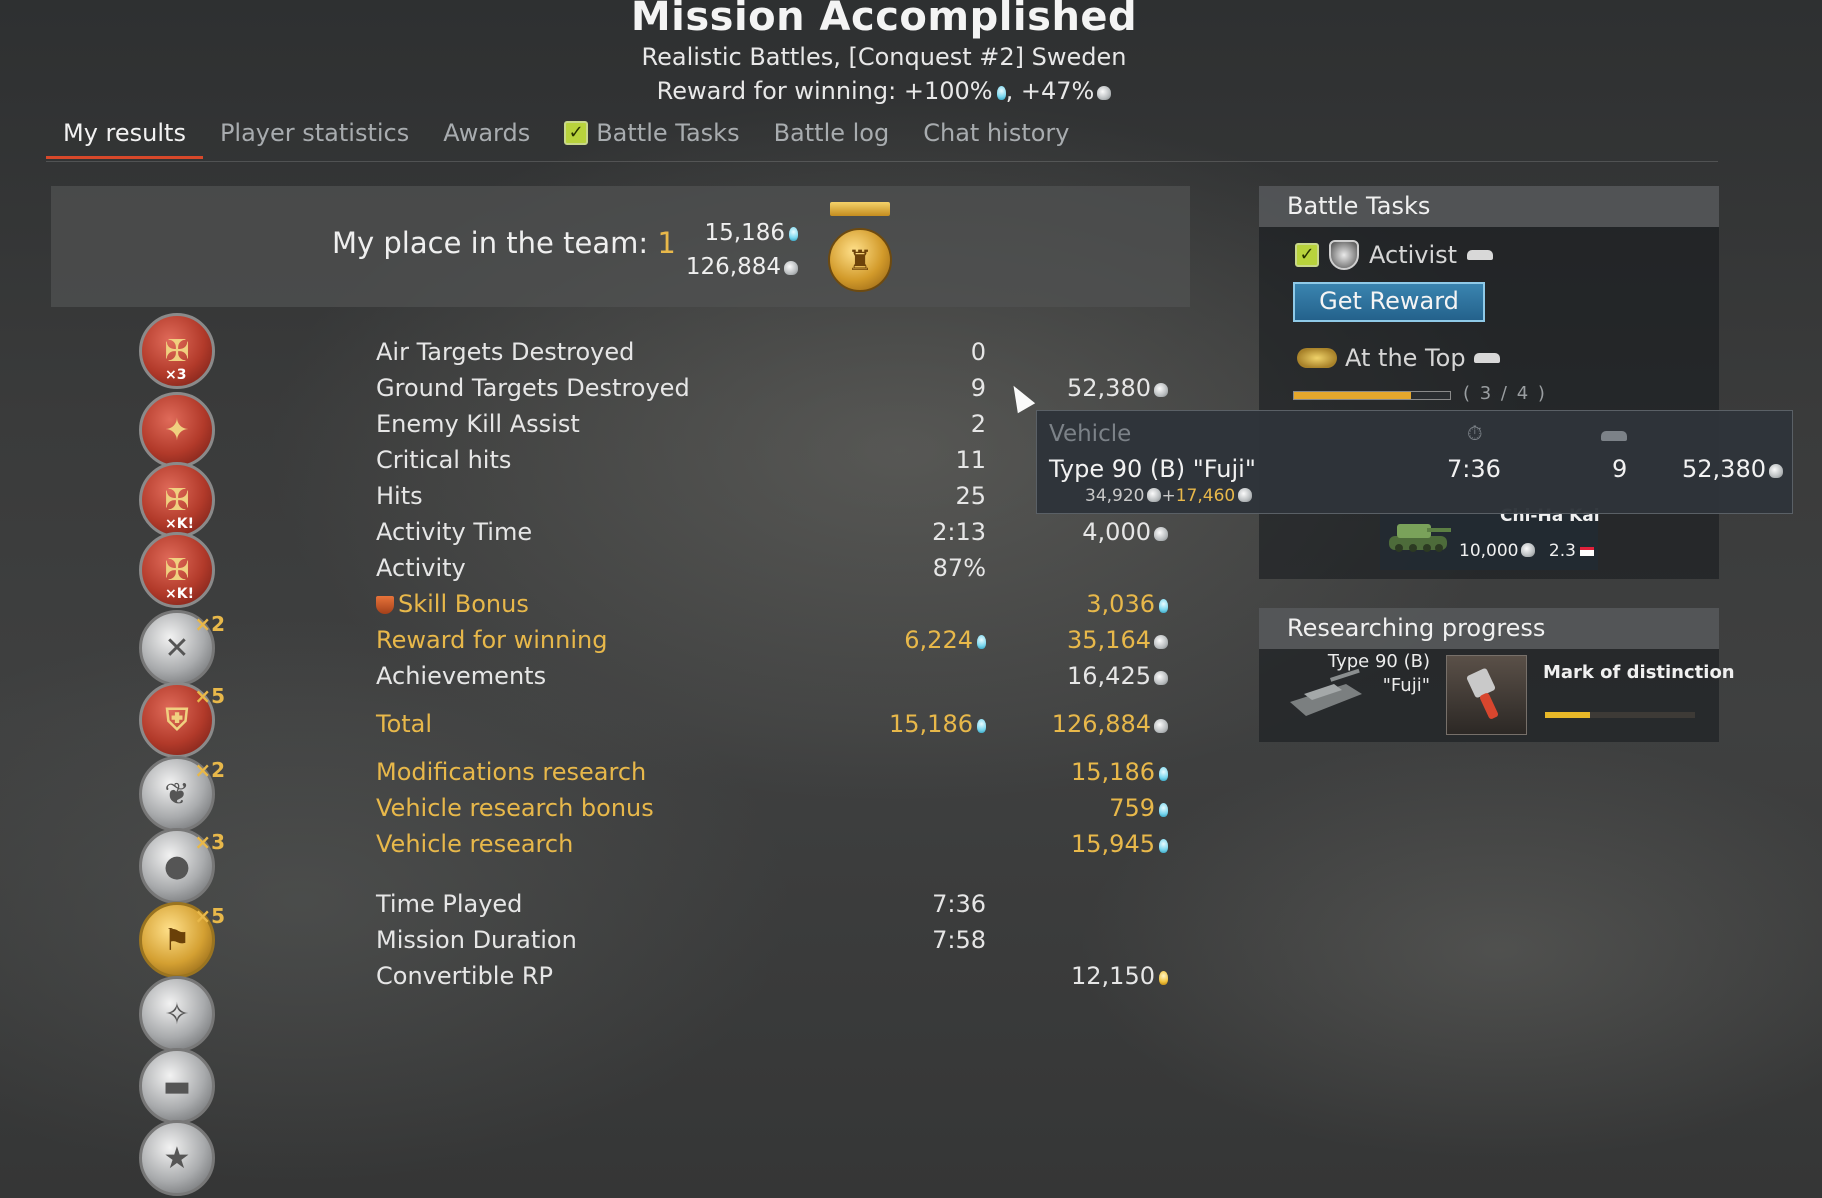 This screenshot has width=1822, height=1198. What do you see at coordinates (1475, 433) in the screenshot?
I see `timer-icon: ⏱` at bounding box center [1475, 433].